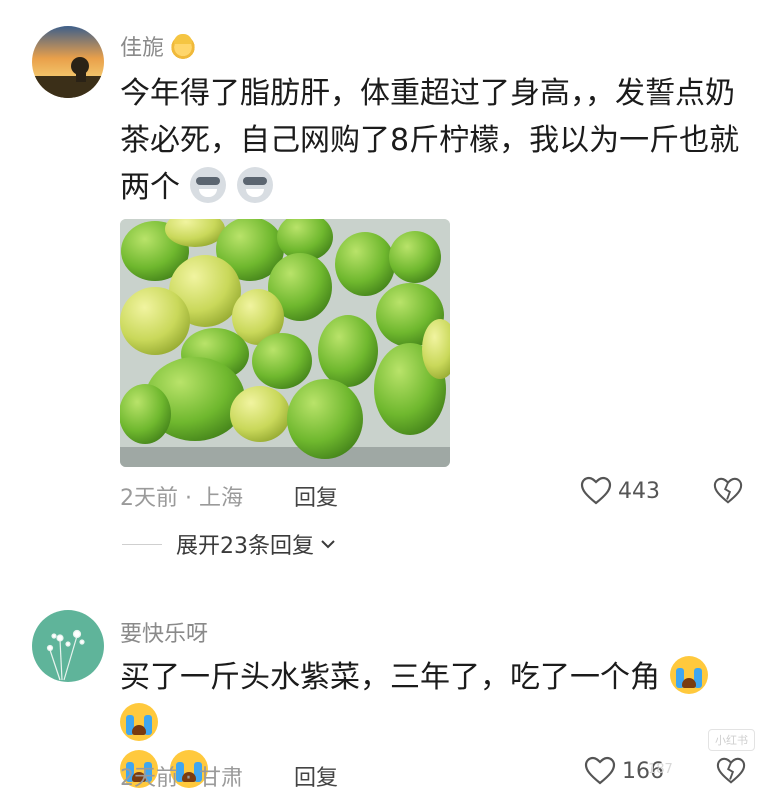  What do you see at coordinates (183, 46) in the screenshot?
I see `girl-emoji-icon` at bounding box center [183, 46].